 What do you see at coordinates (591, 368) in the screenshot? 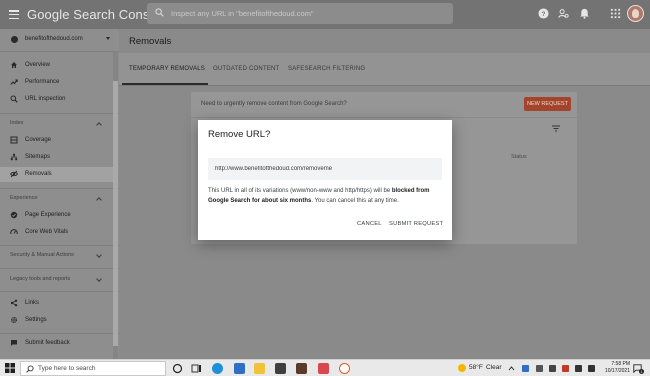
I see `wifi-icon` at bounding box center [591, 368].